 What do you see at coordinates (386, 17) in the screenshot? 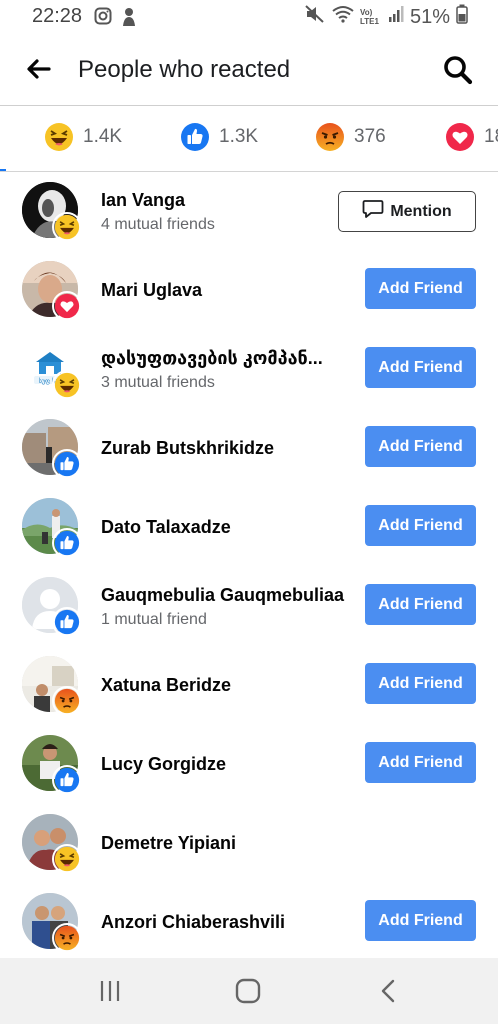
I see `status-right: Vo) LTE1 51%` at bounding box center [386, 17].